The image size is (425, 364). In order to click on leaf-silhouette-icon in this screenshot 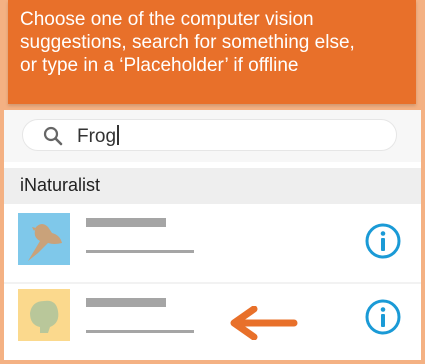, I will do `click(44, 315)`.